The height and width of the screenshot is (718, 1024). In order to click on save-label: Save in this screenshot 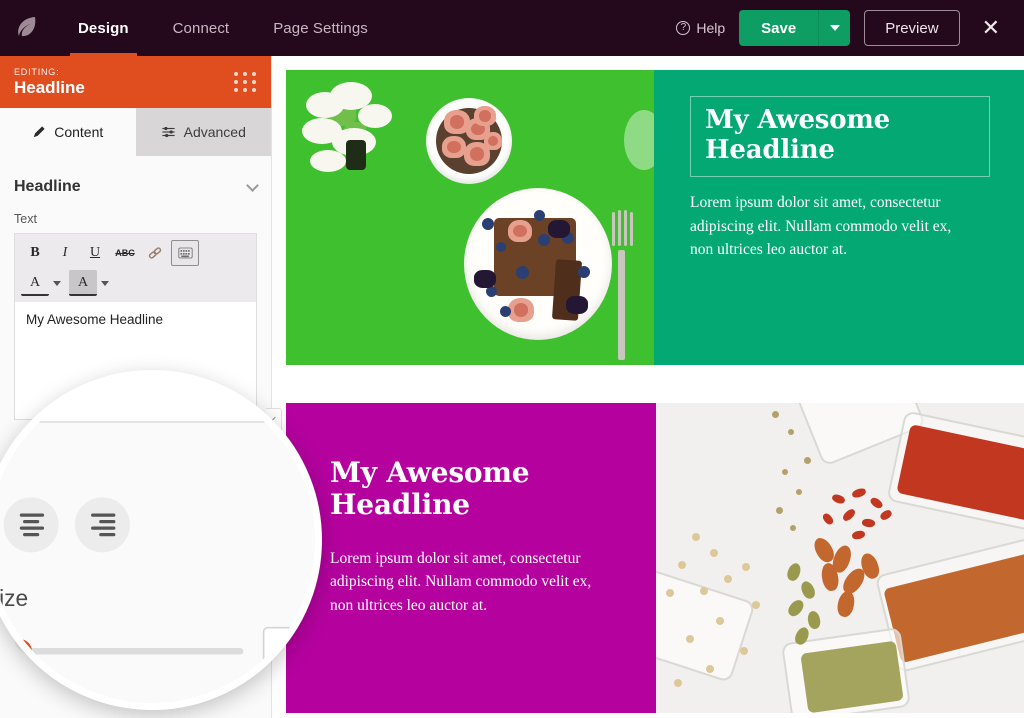, I will do `click(779, 28)`.